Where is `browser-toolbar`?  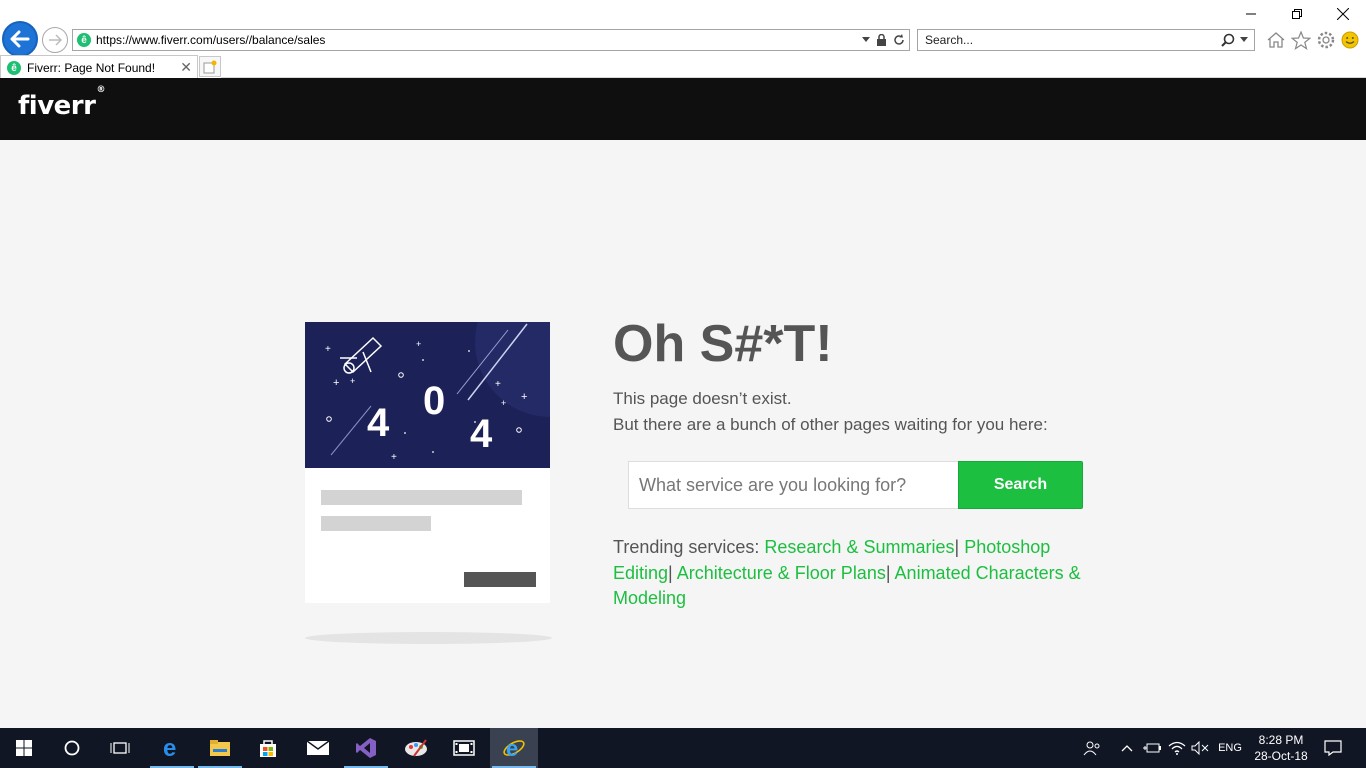
browser-toolbar is located at coordinates (1312, 40).